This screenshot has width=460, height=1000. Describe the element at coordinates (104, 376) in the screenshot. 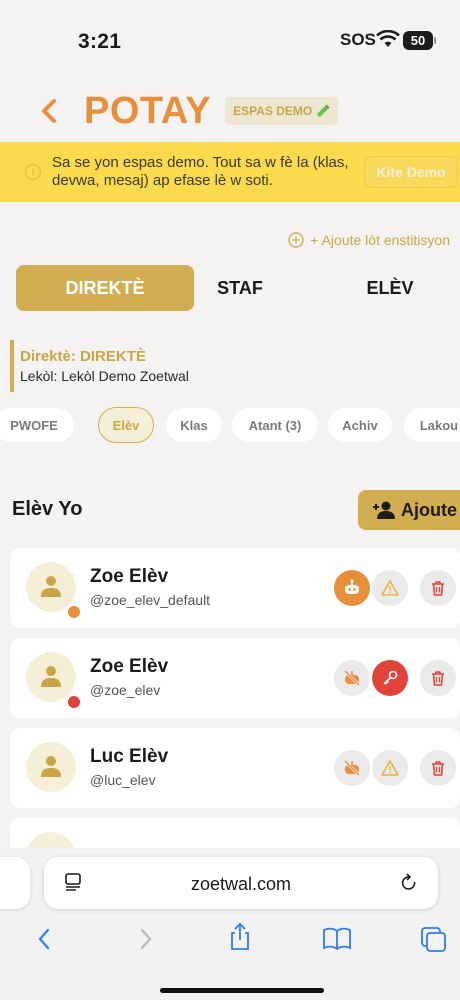

I see `school-name: Lekòl: Lekòl Demo Zoetwal` at that location.